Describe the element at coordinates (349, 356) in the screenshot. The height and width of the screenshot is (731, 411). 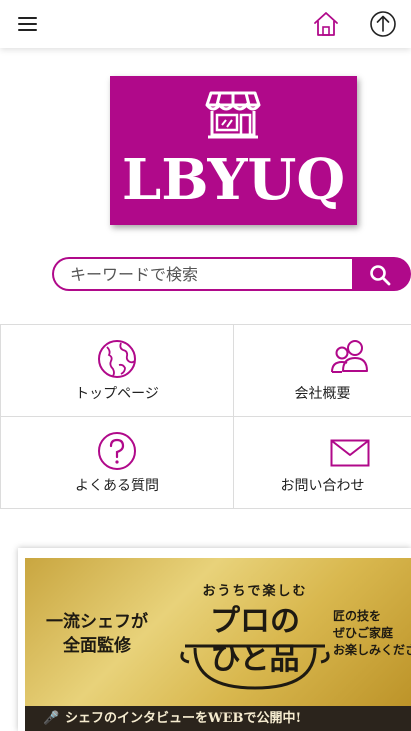
I see `users-icon` at that location.